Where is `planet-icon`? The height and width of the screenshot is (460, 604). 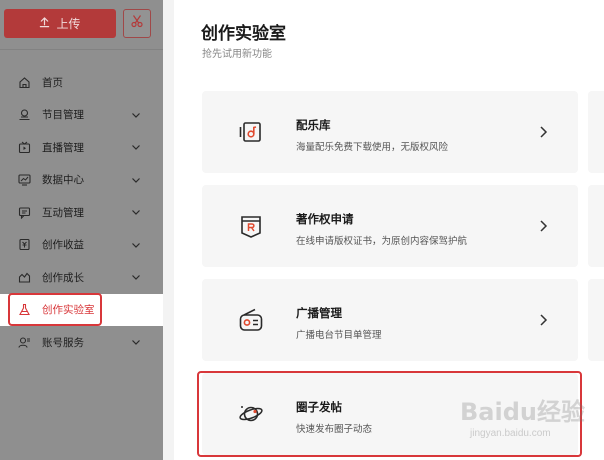
planet-icon is located at coordinates (251, 414).